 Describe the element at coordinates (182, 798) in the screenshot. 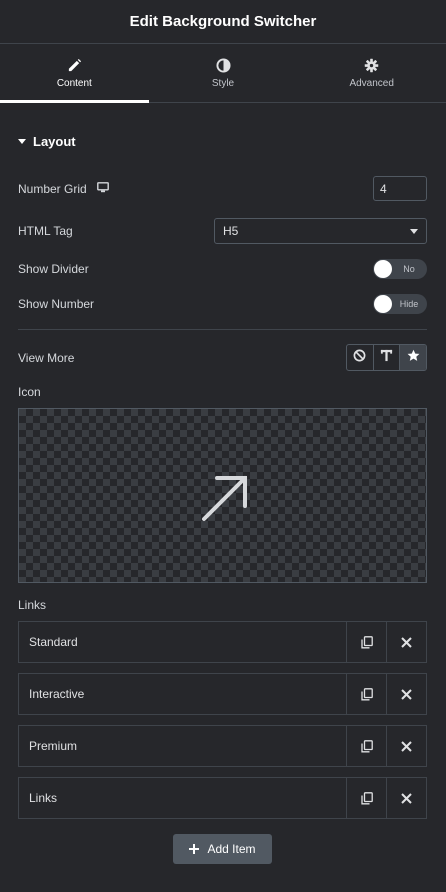

I see `repeater-item-title: Links` at that location.